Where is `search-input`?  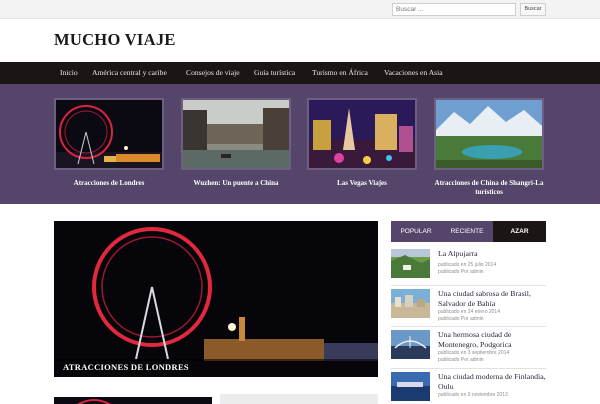 search-input is located at coordinates (454, 9).